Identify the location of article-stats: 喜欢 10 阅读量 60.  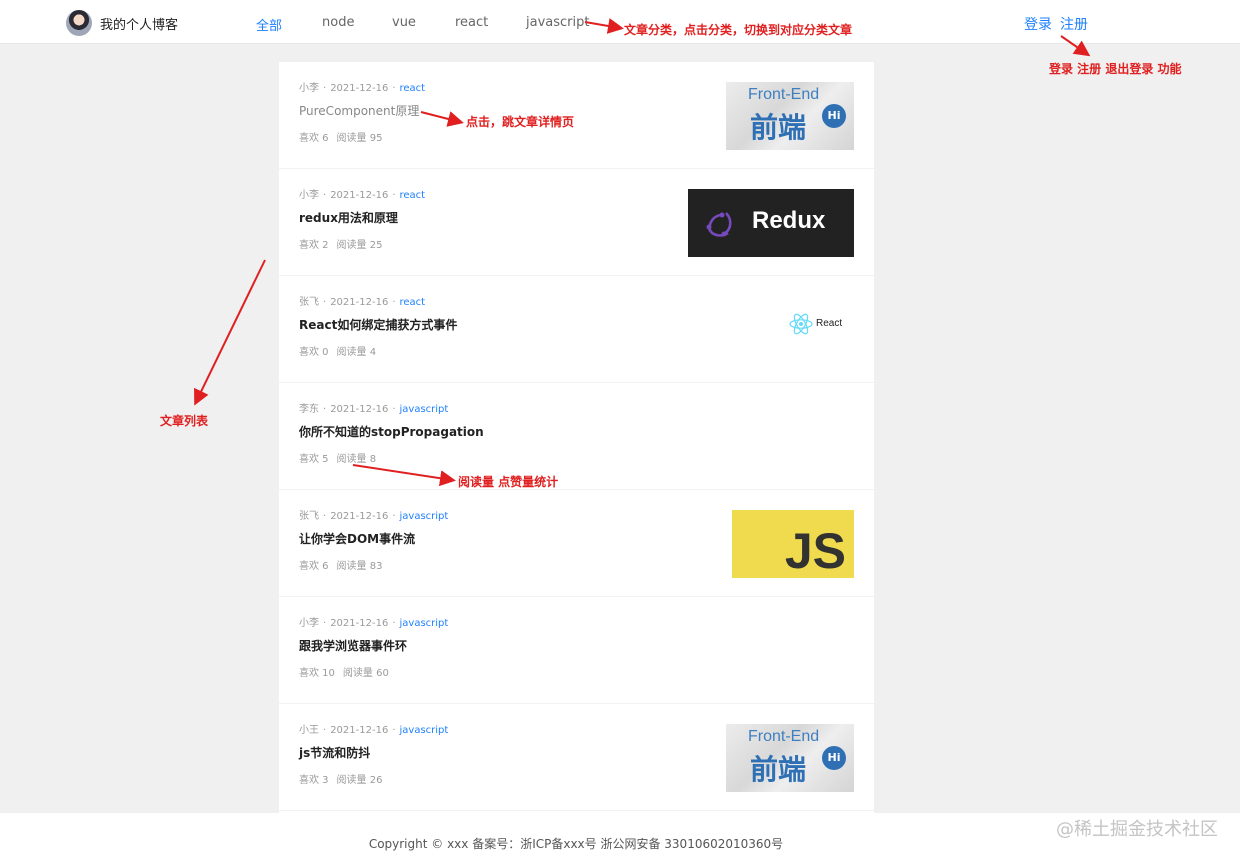
(344, 671).